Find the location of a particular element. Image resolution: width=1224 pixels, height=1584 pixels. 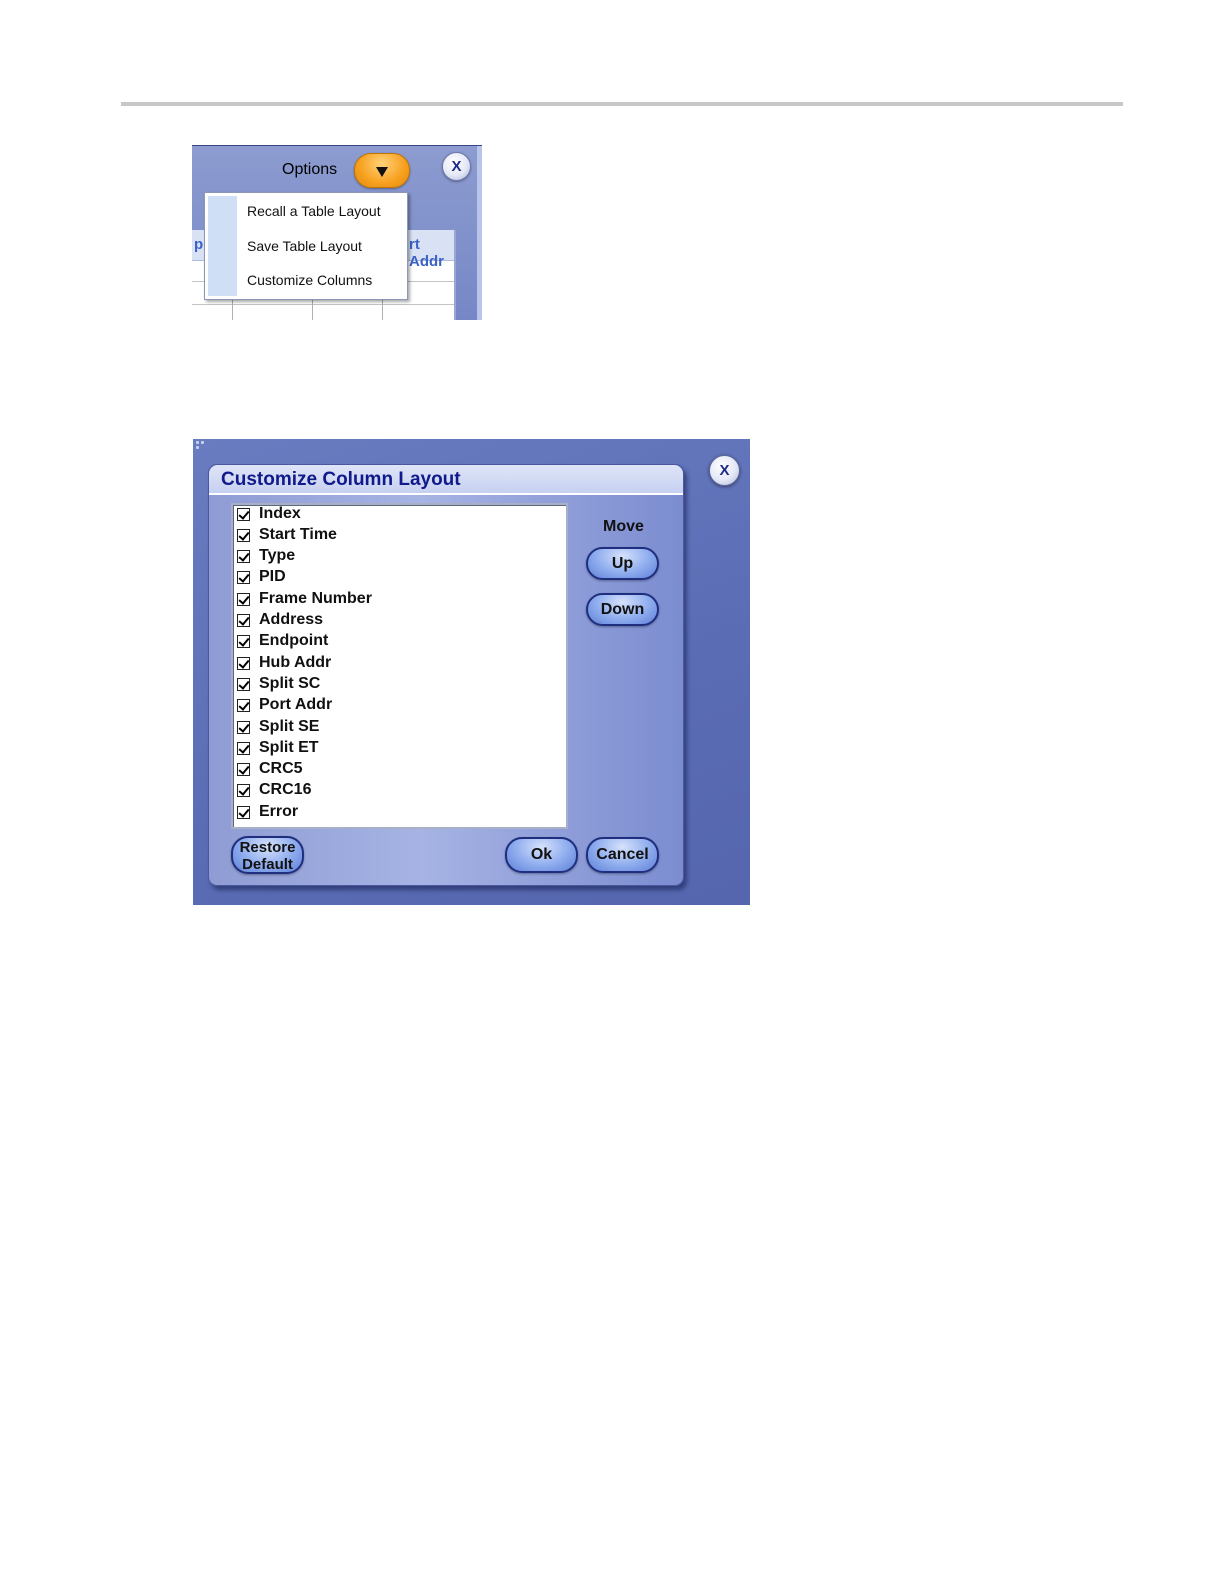

menu-icon-gutter is located at coordinates (222, 246).